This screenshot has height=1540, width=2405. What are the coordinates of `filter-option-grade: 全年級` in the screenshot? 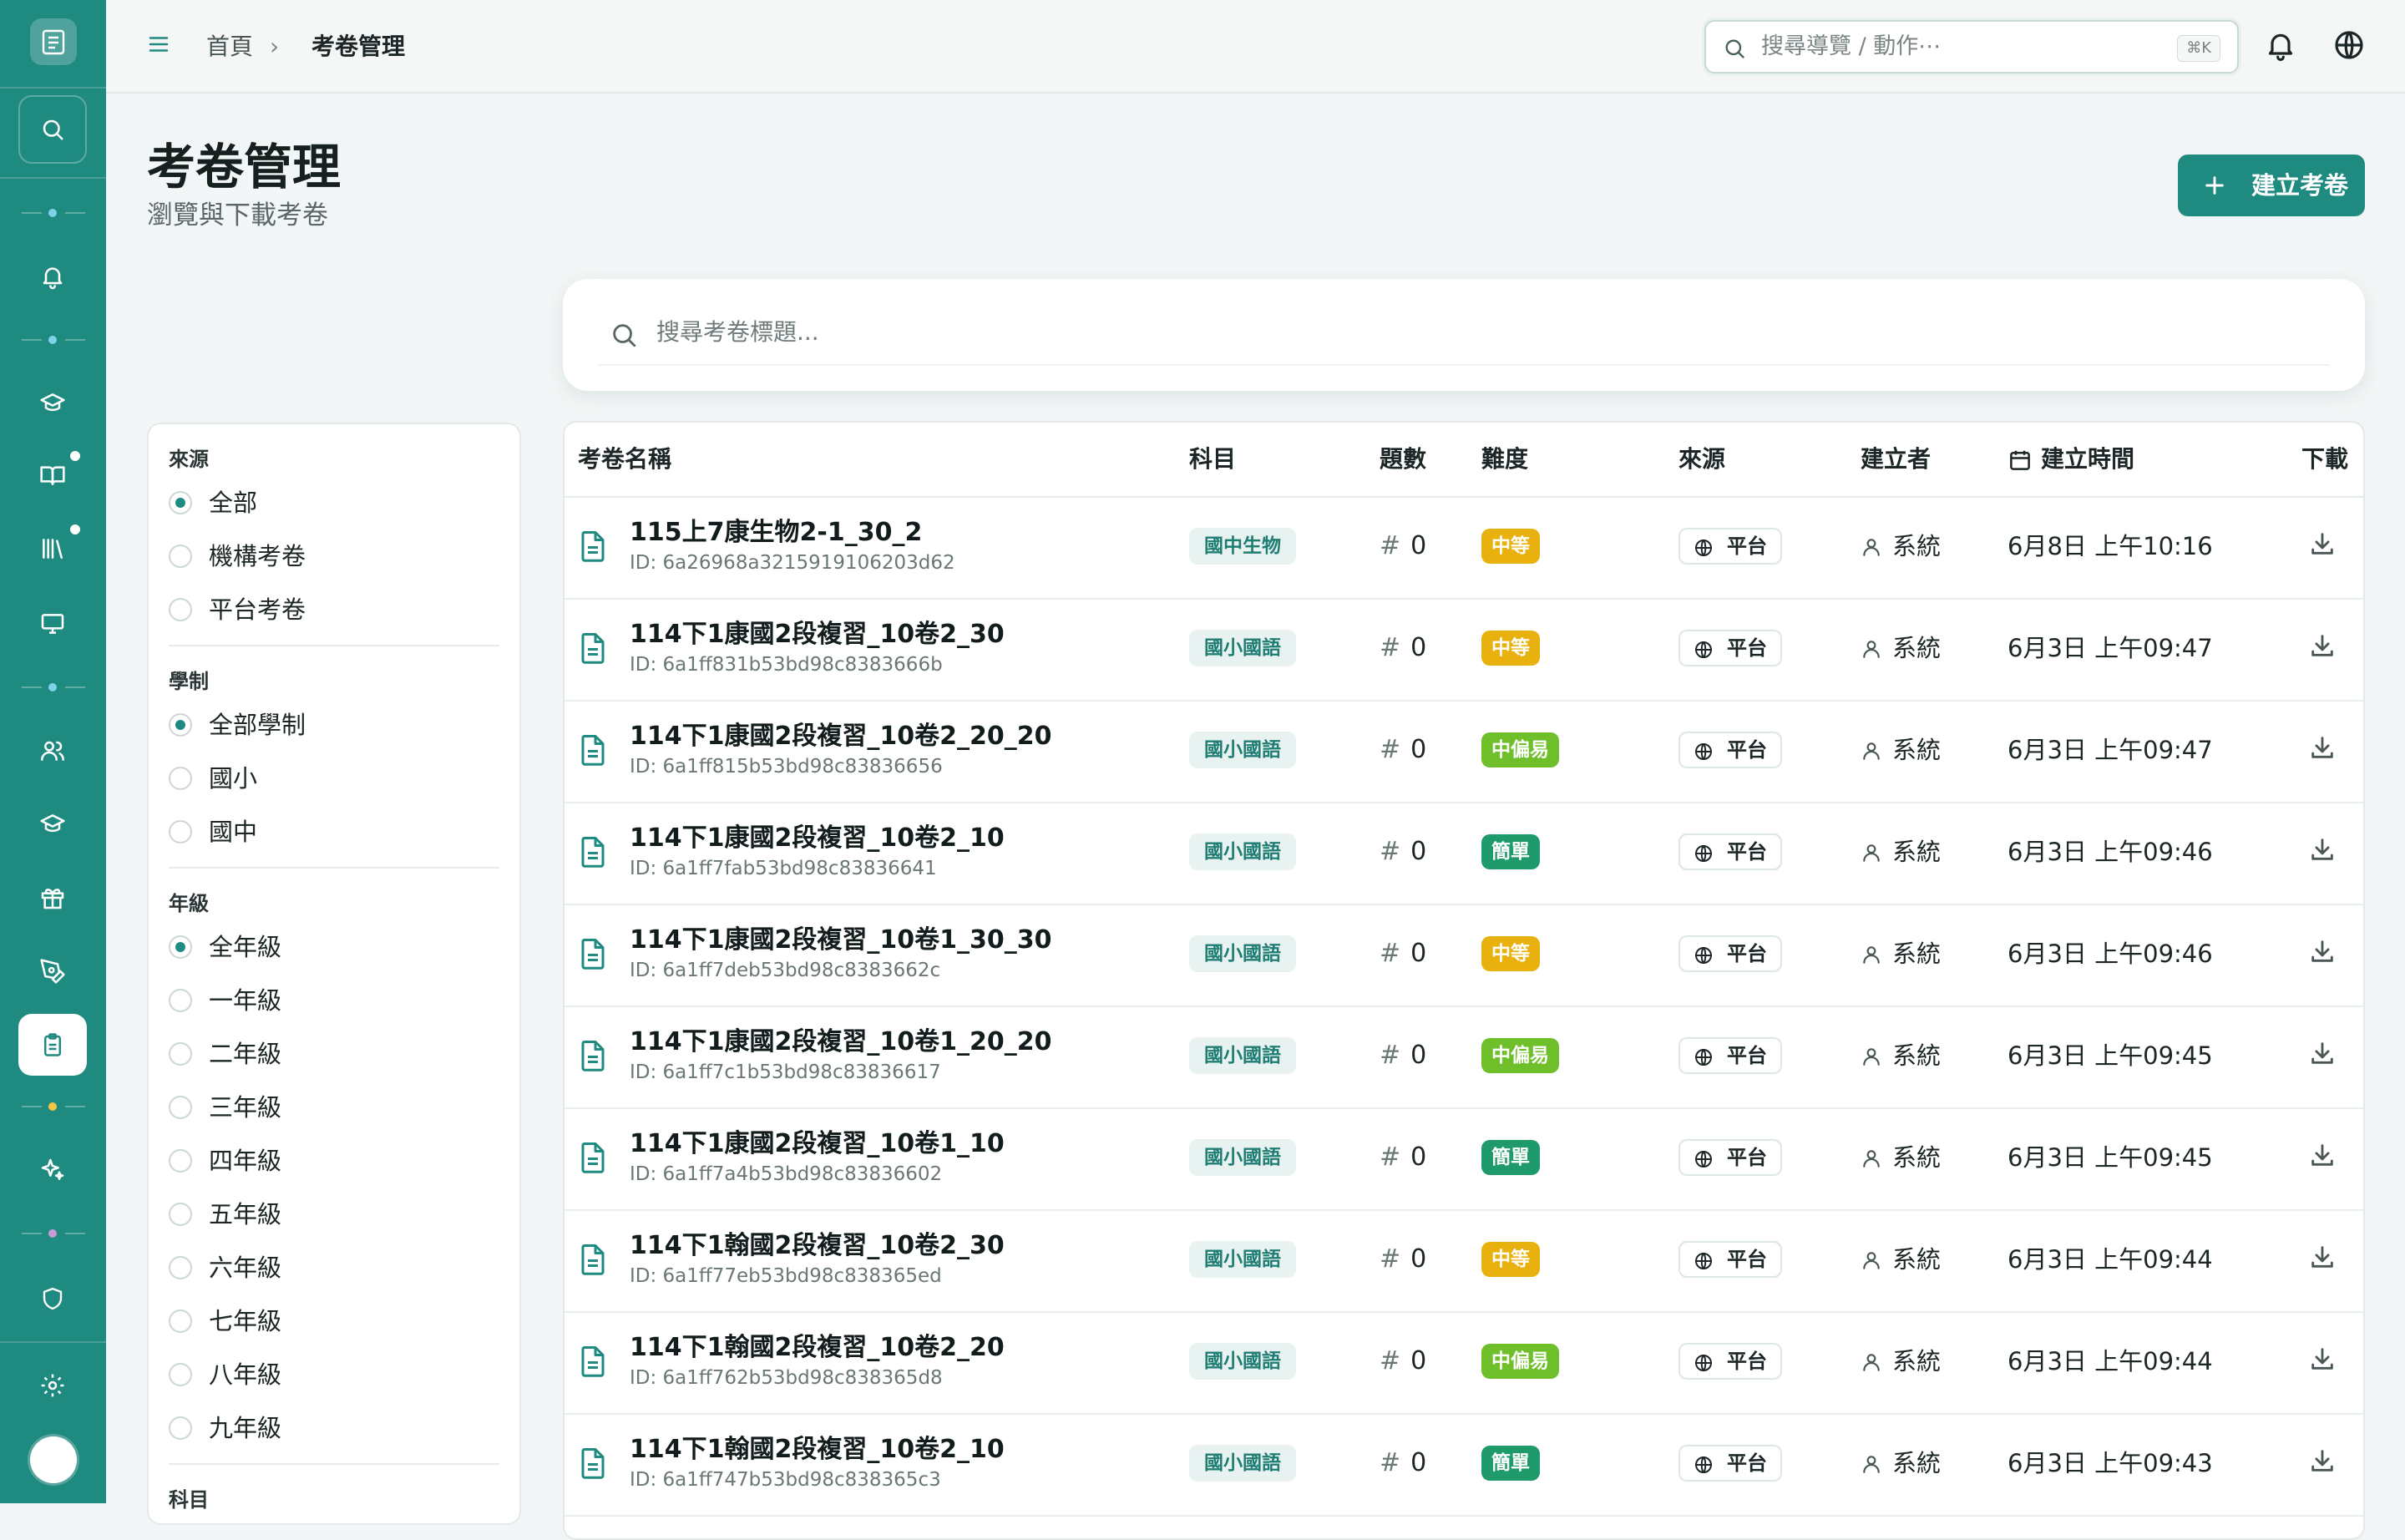 It's located at (327, 947).